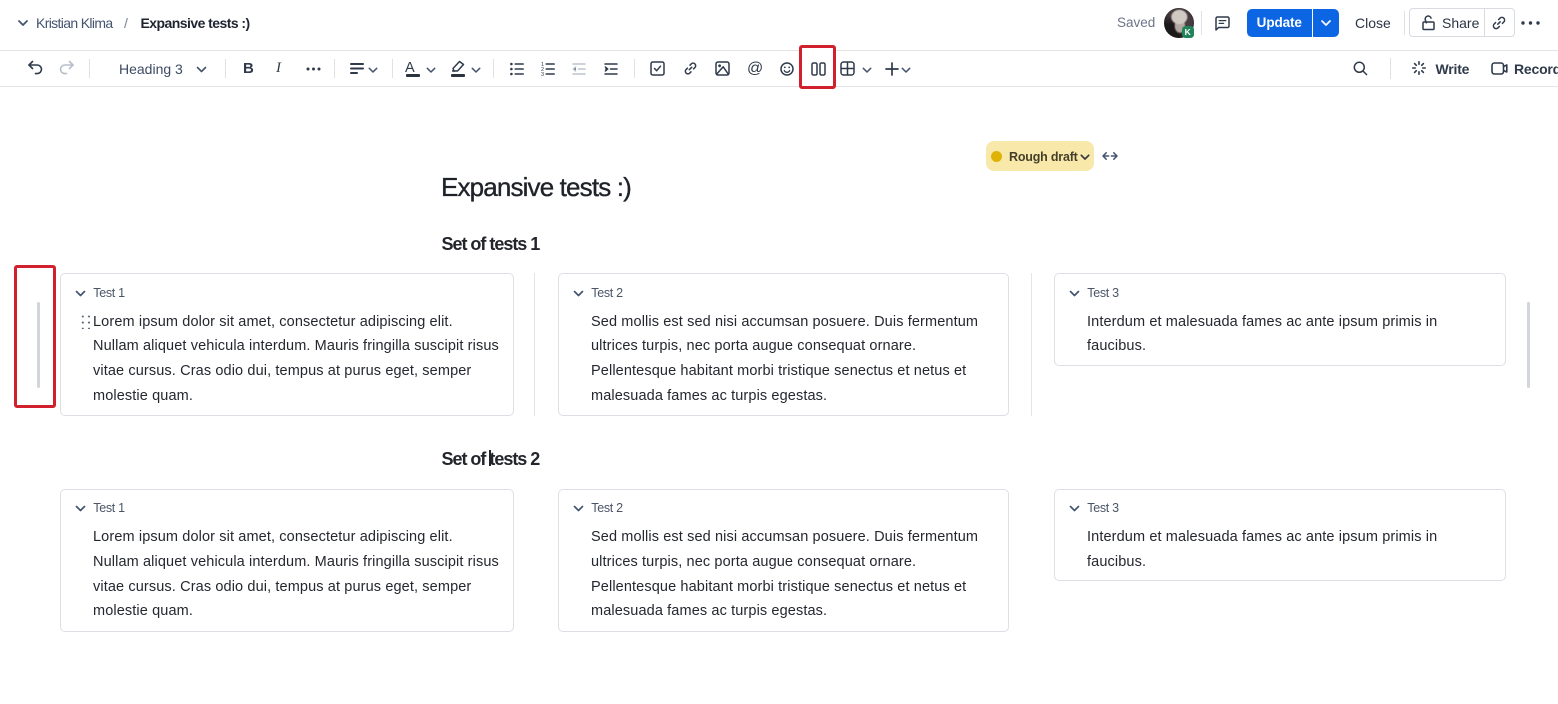 The height and width of the screenshot is (704, 1558). What do you see at coordinates (542, 74) in the screenshot?
I see `svg-text: 3` at bounding box center [542, 74].